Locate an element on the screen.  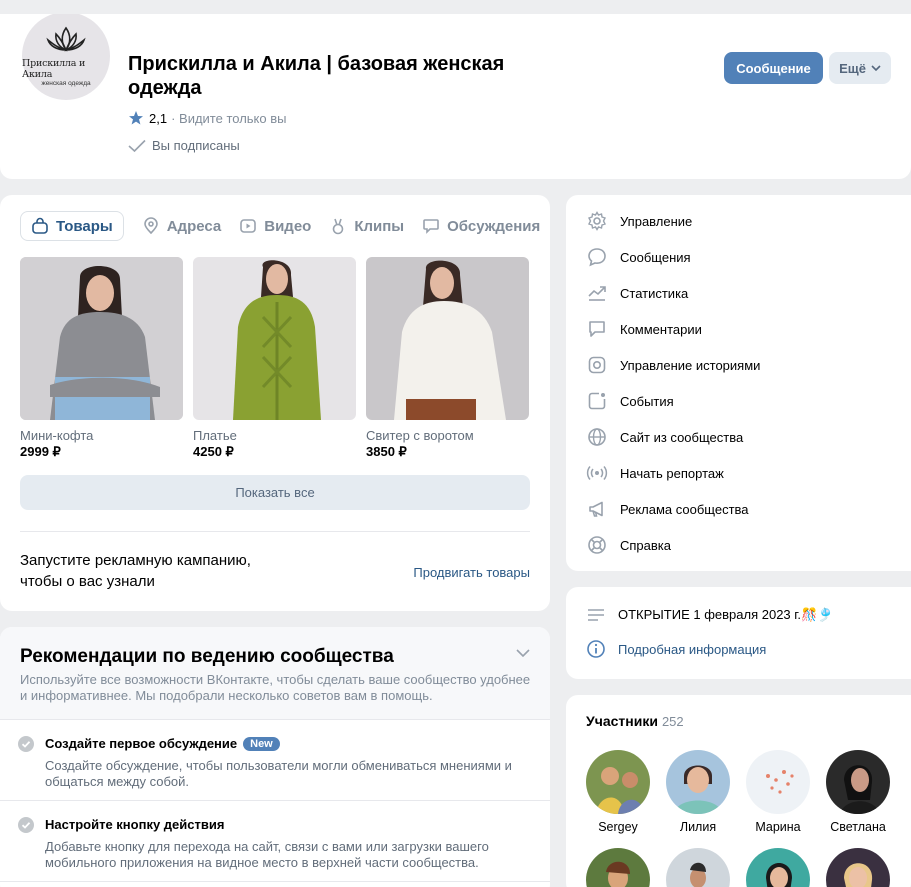
status-text: ОТКРЫТИЕ 1 февраля 2023 г.🎊🎐 is located at coordinates (726, 614).